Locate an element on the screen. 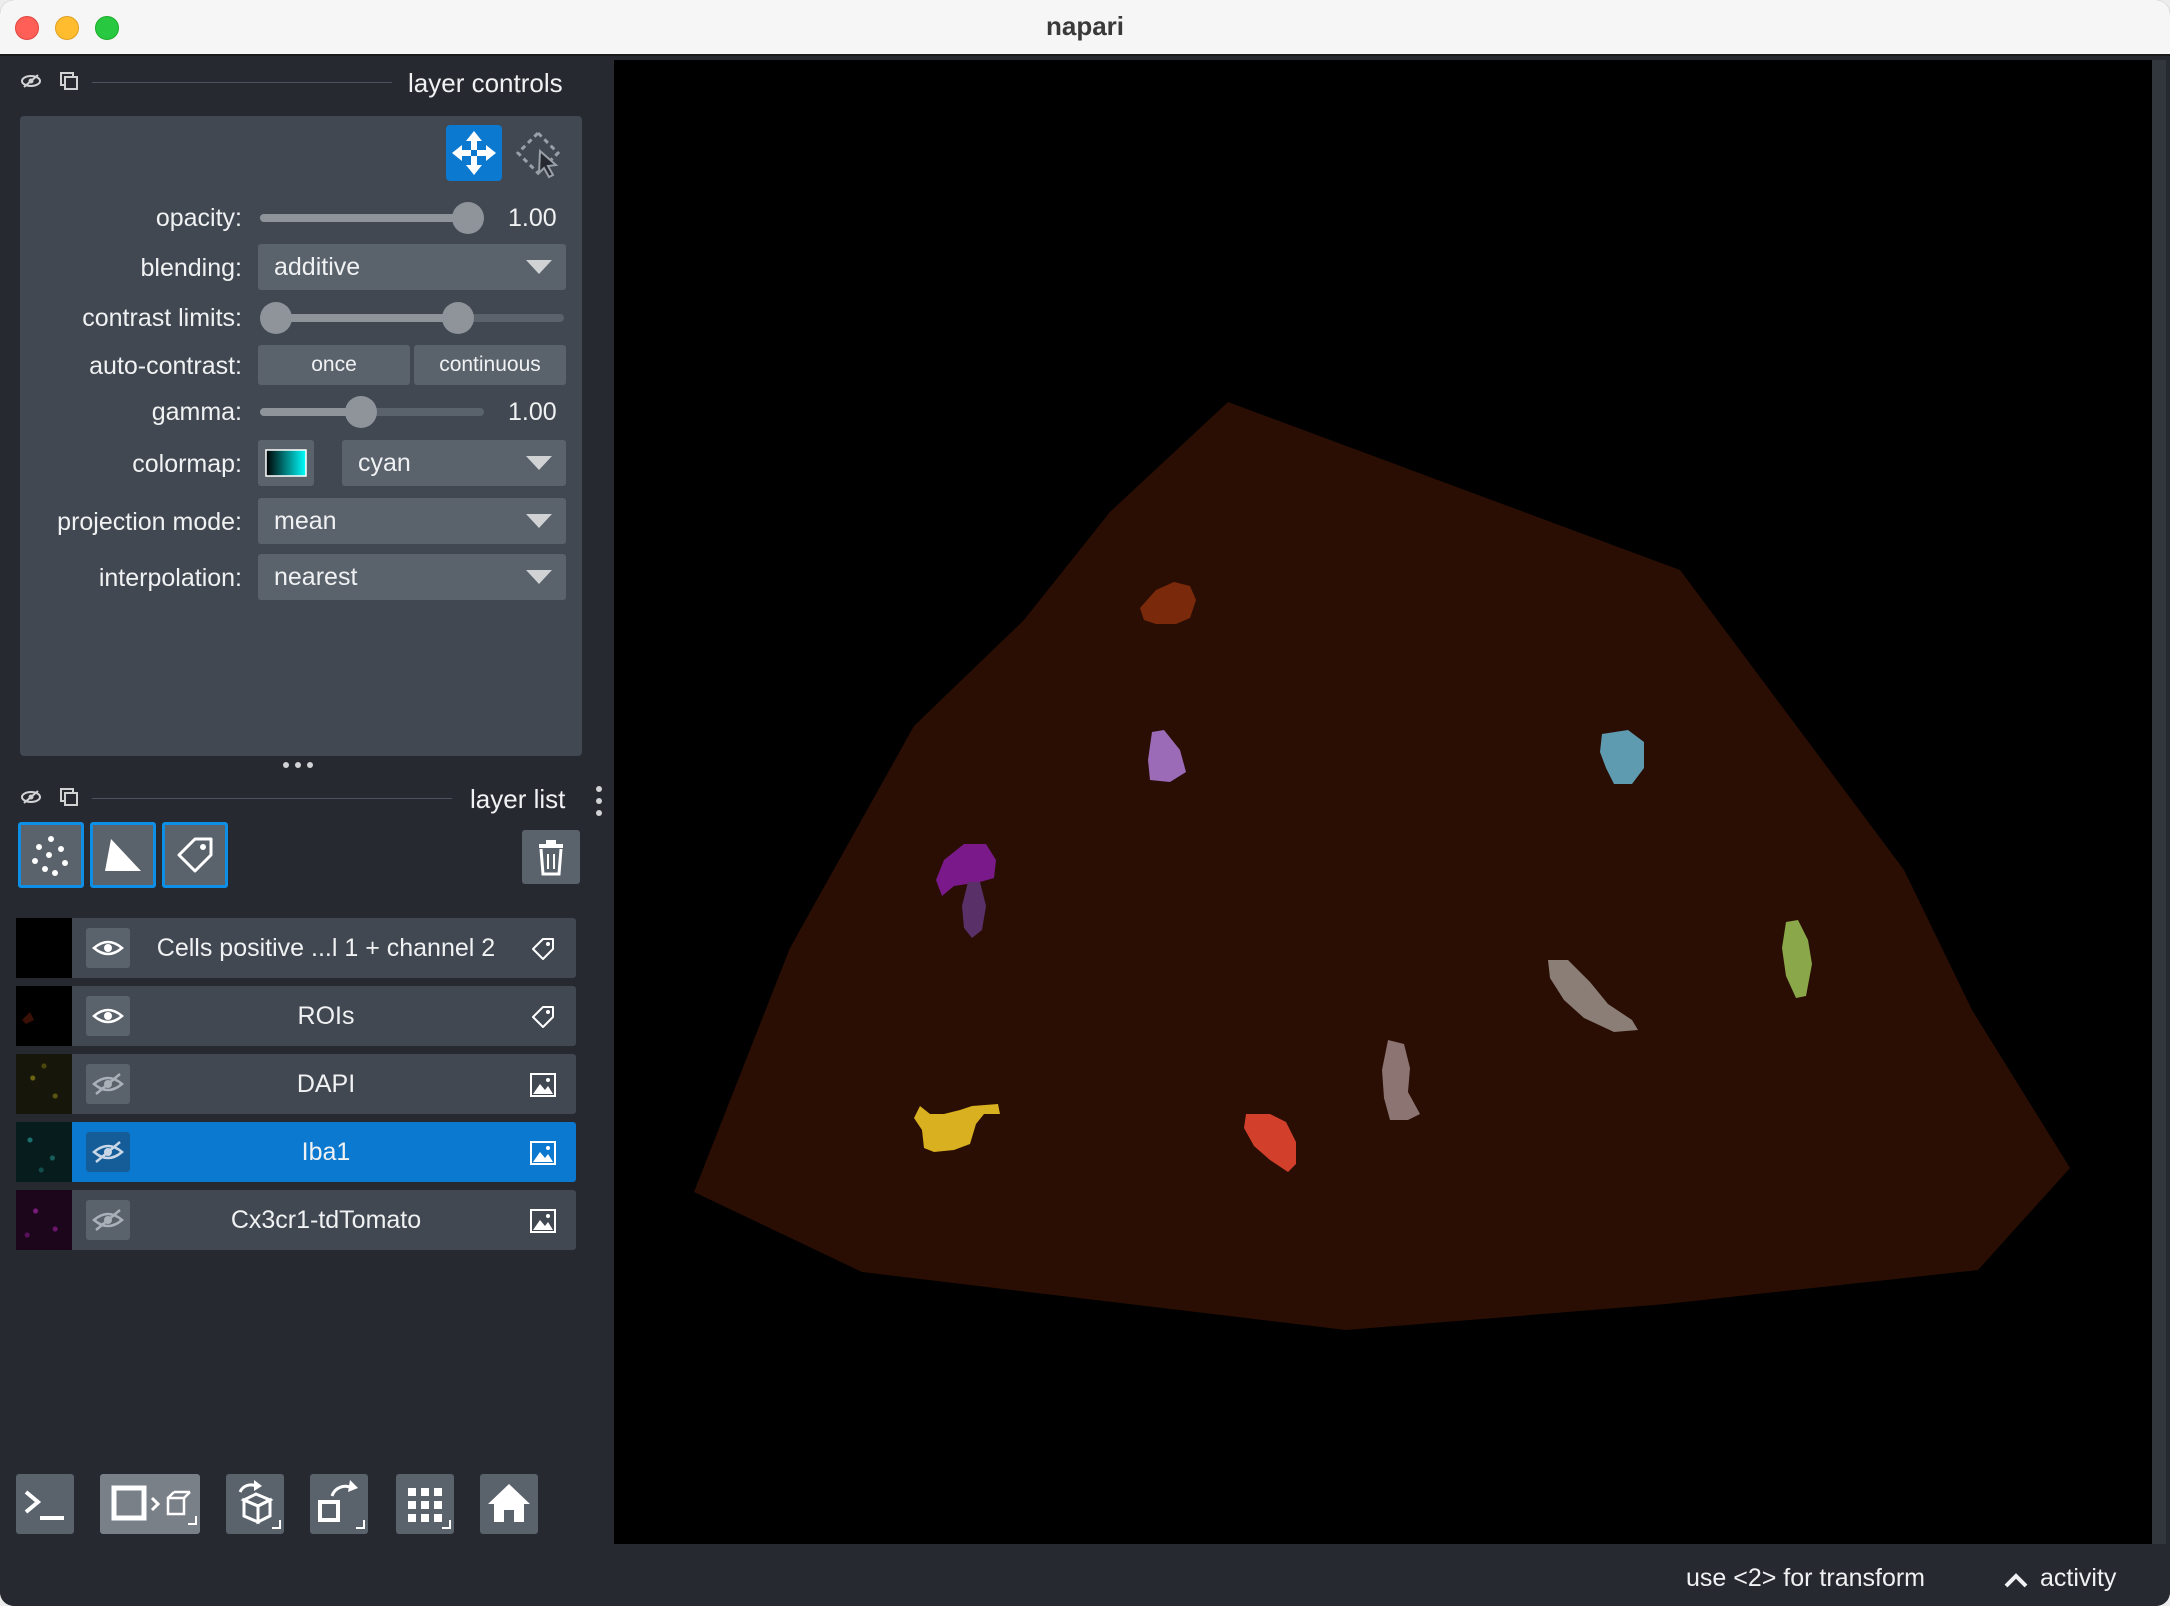  opacity-slider-handle is located at coordinates (468, 218).